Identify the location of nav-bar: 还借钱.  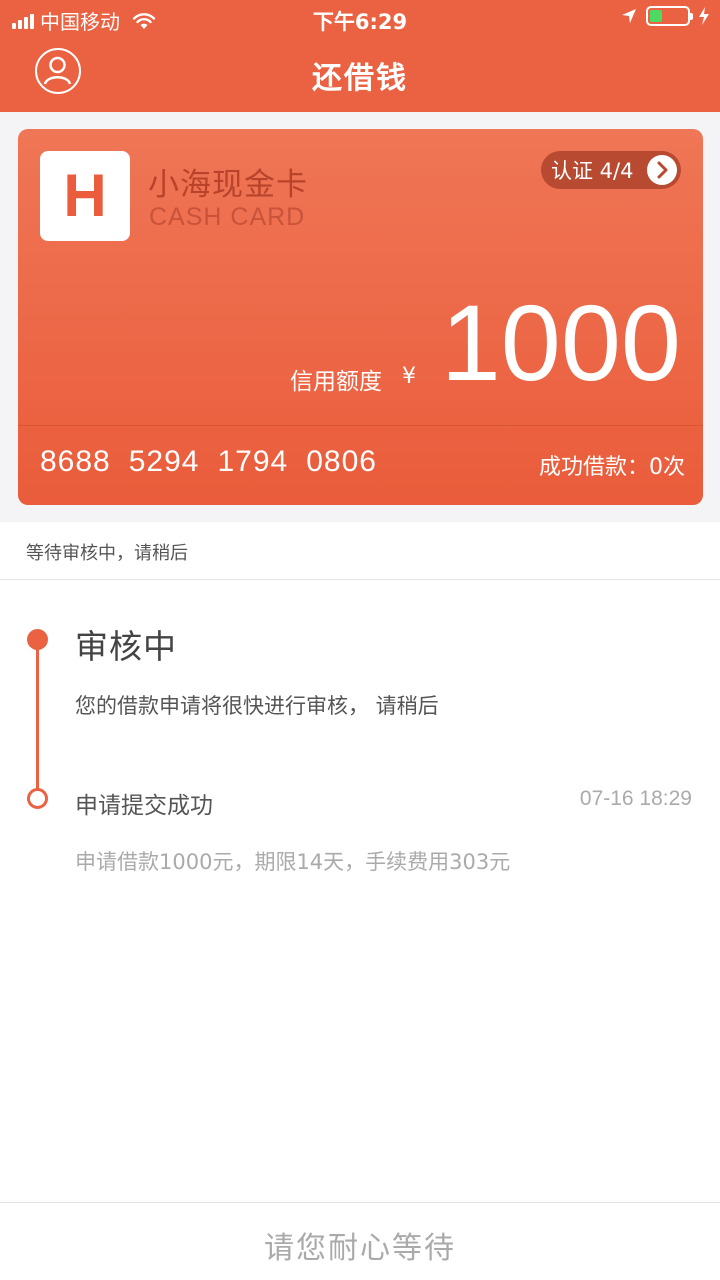
(360, 74).